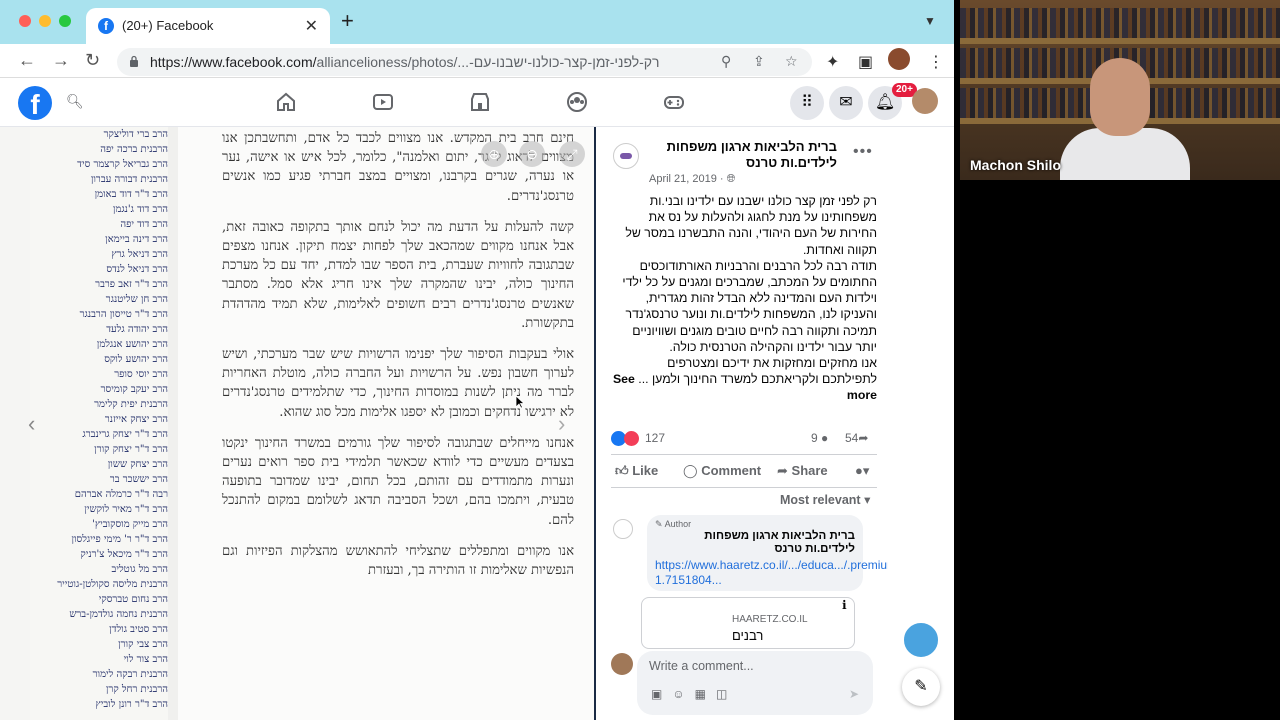 The height and width of the screenshot is (720, 1280). What do you see at coordinates (139, 254) in the screenshot?
I see `signatory-name: הרב דניאל גרץ` at bounding box center [139, 254].